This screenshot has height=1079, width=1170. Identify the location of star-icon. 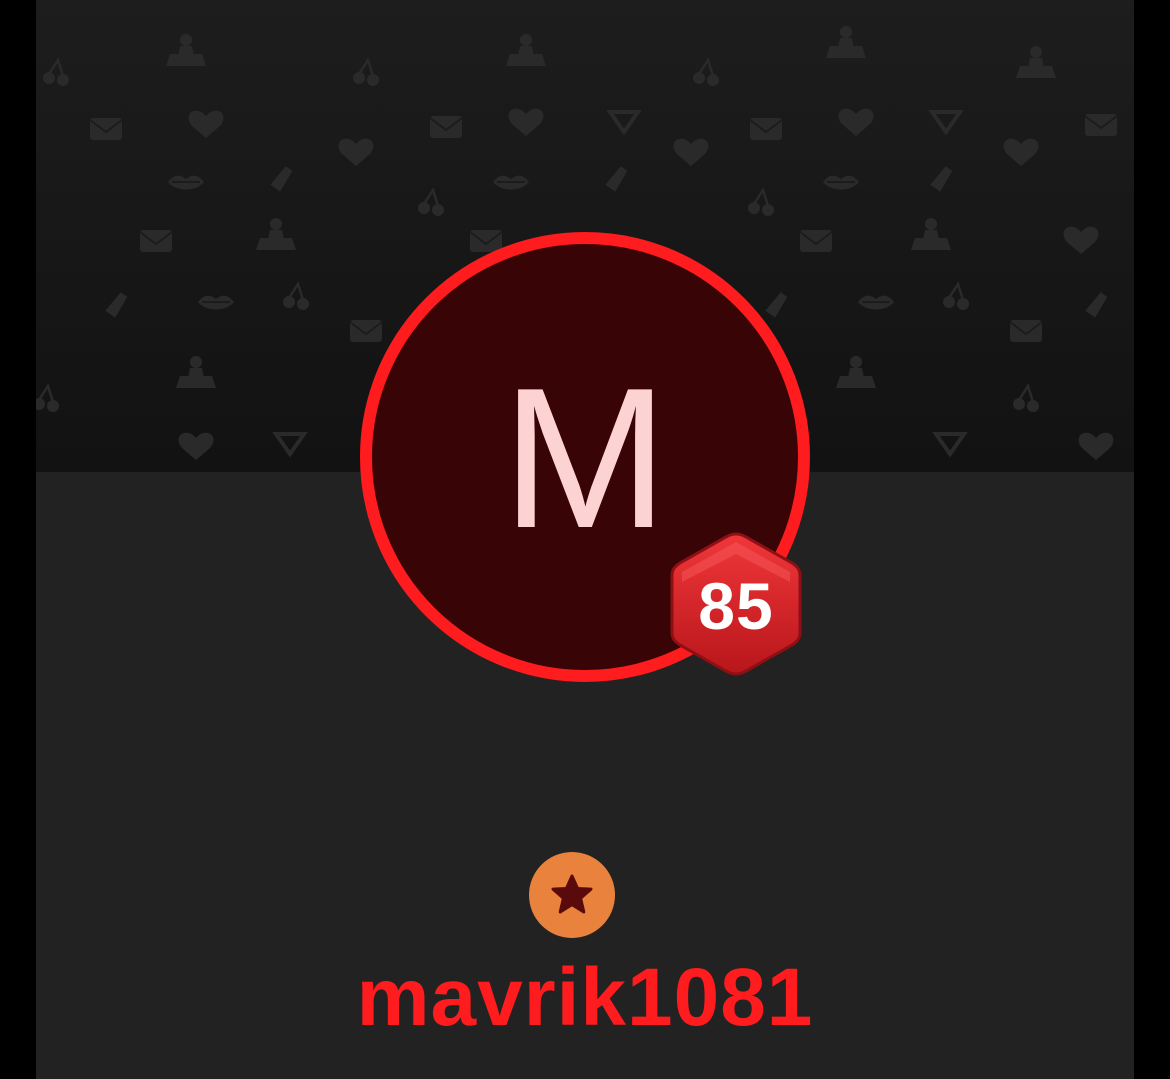
(572, 894).